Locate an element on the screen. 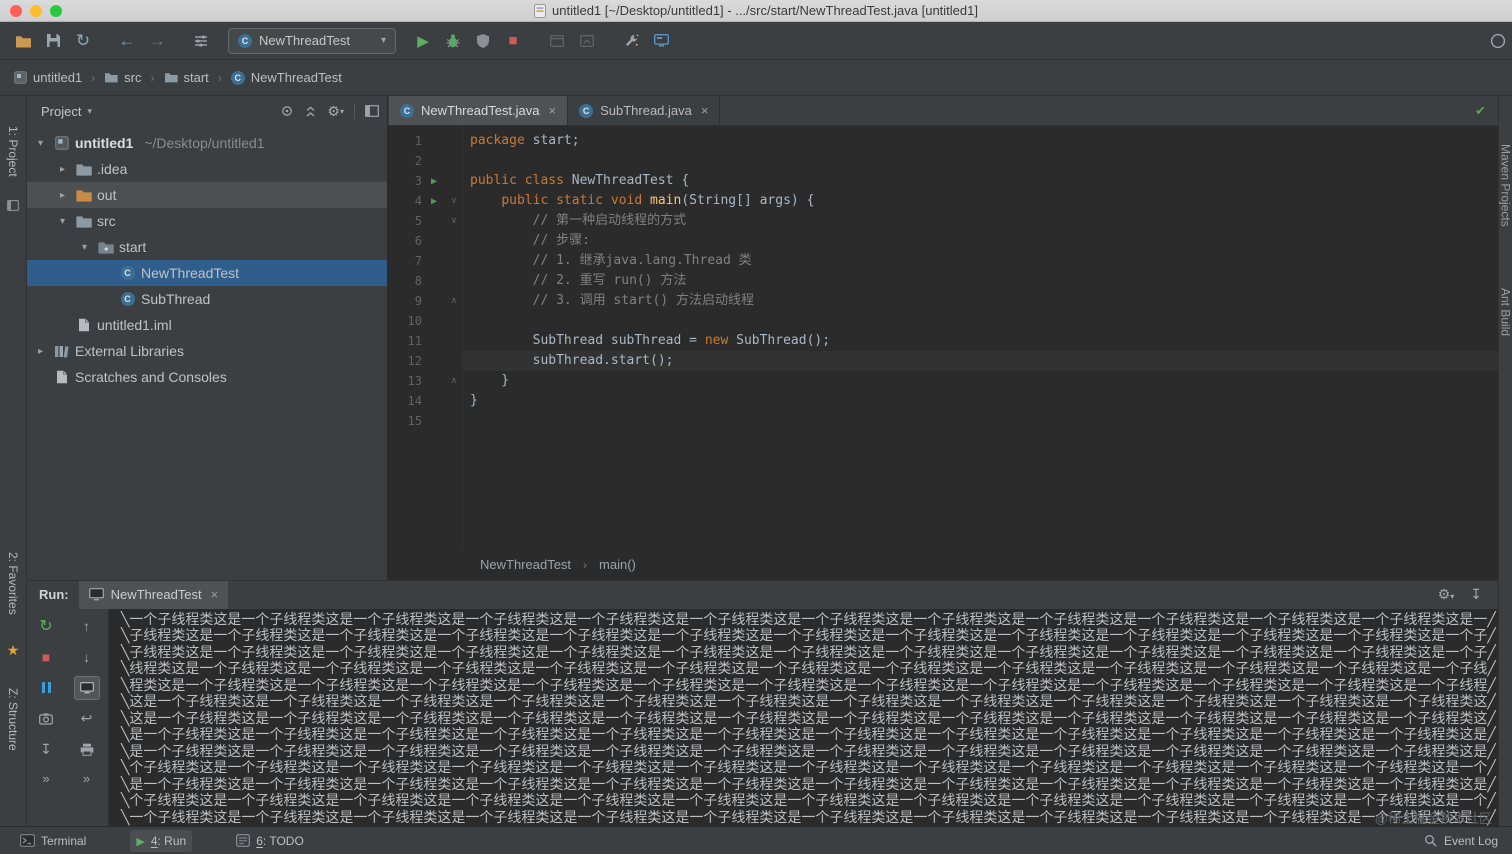 This screenshot has height=854, width=1512. restore-layout-icon: ↧ is located at coordinates (46, 750).